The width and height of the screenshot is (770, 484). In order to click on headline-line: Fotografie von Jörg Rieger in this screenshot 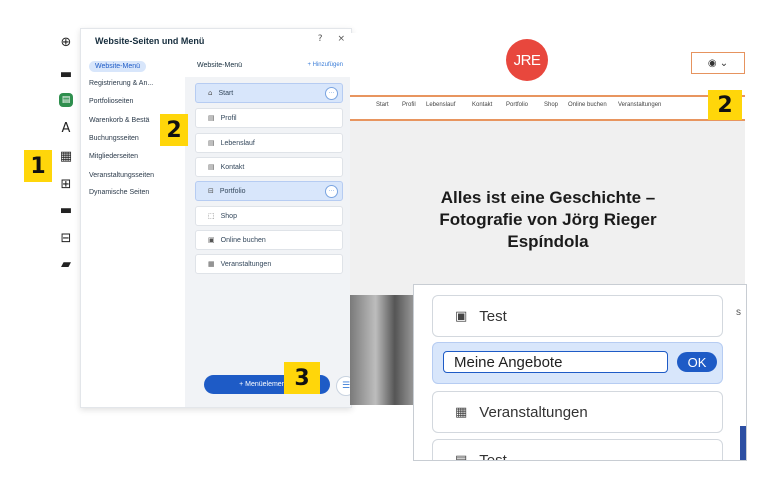, I will do `click(548, 219)`.